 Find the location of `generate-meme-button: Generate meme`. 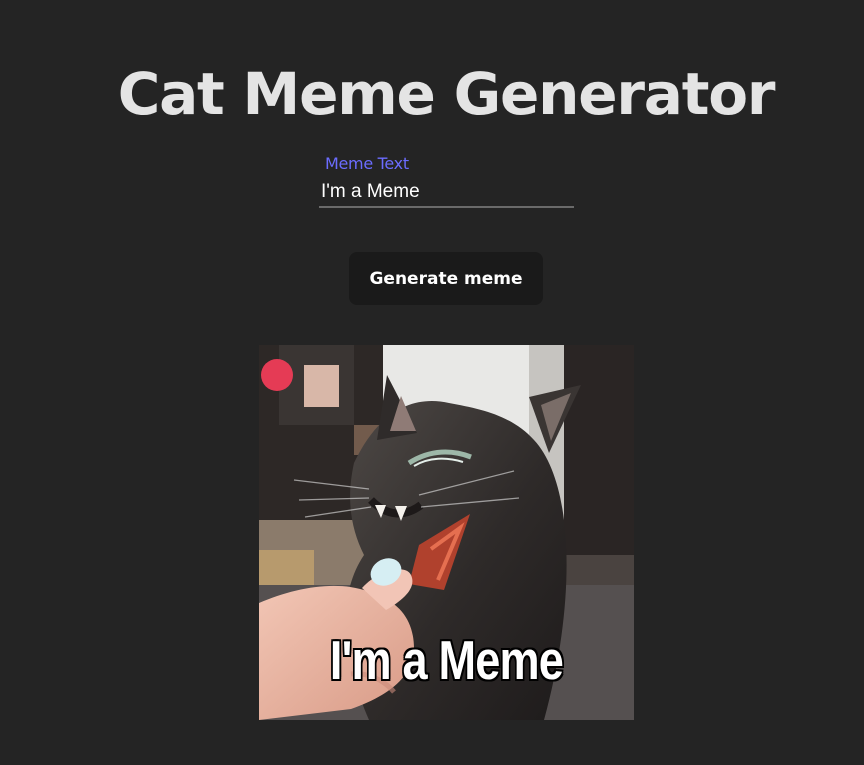

generate-meme-button: Generate meme is located at coordinates (446, 278).